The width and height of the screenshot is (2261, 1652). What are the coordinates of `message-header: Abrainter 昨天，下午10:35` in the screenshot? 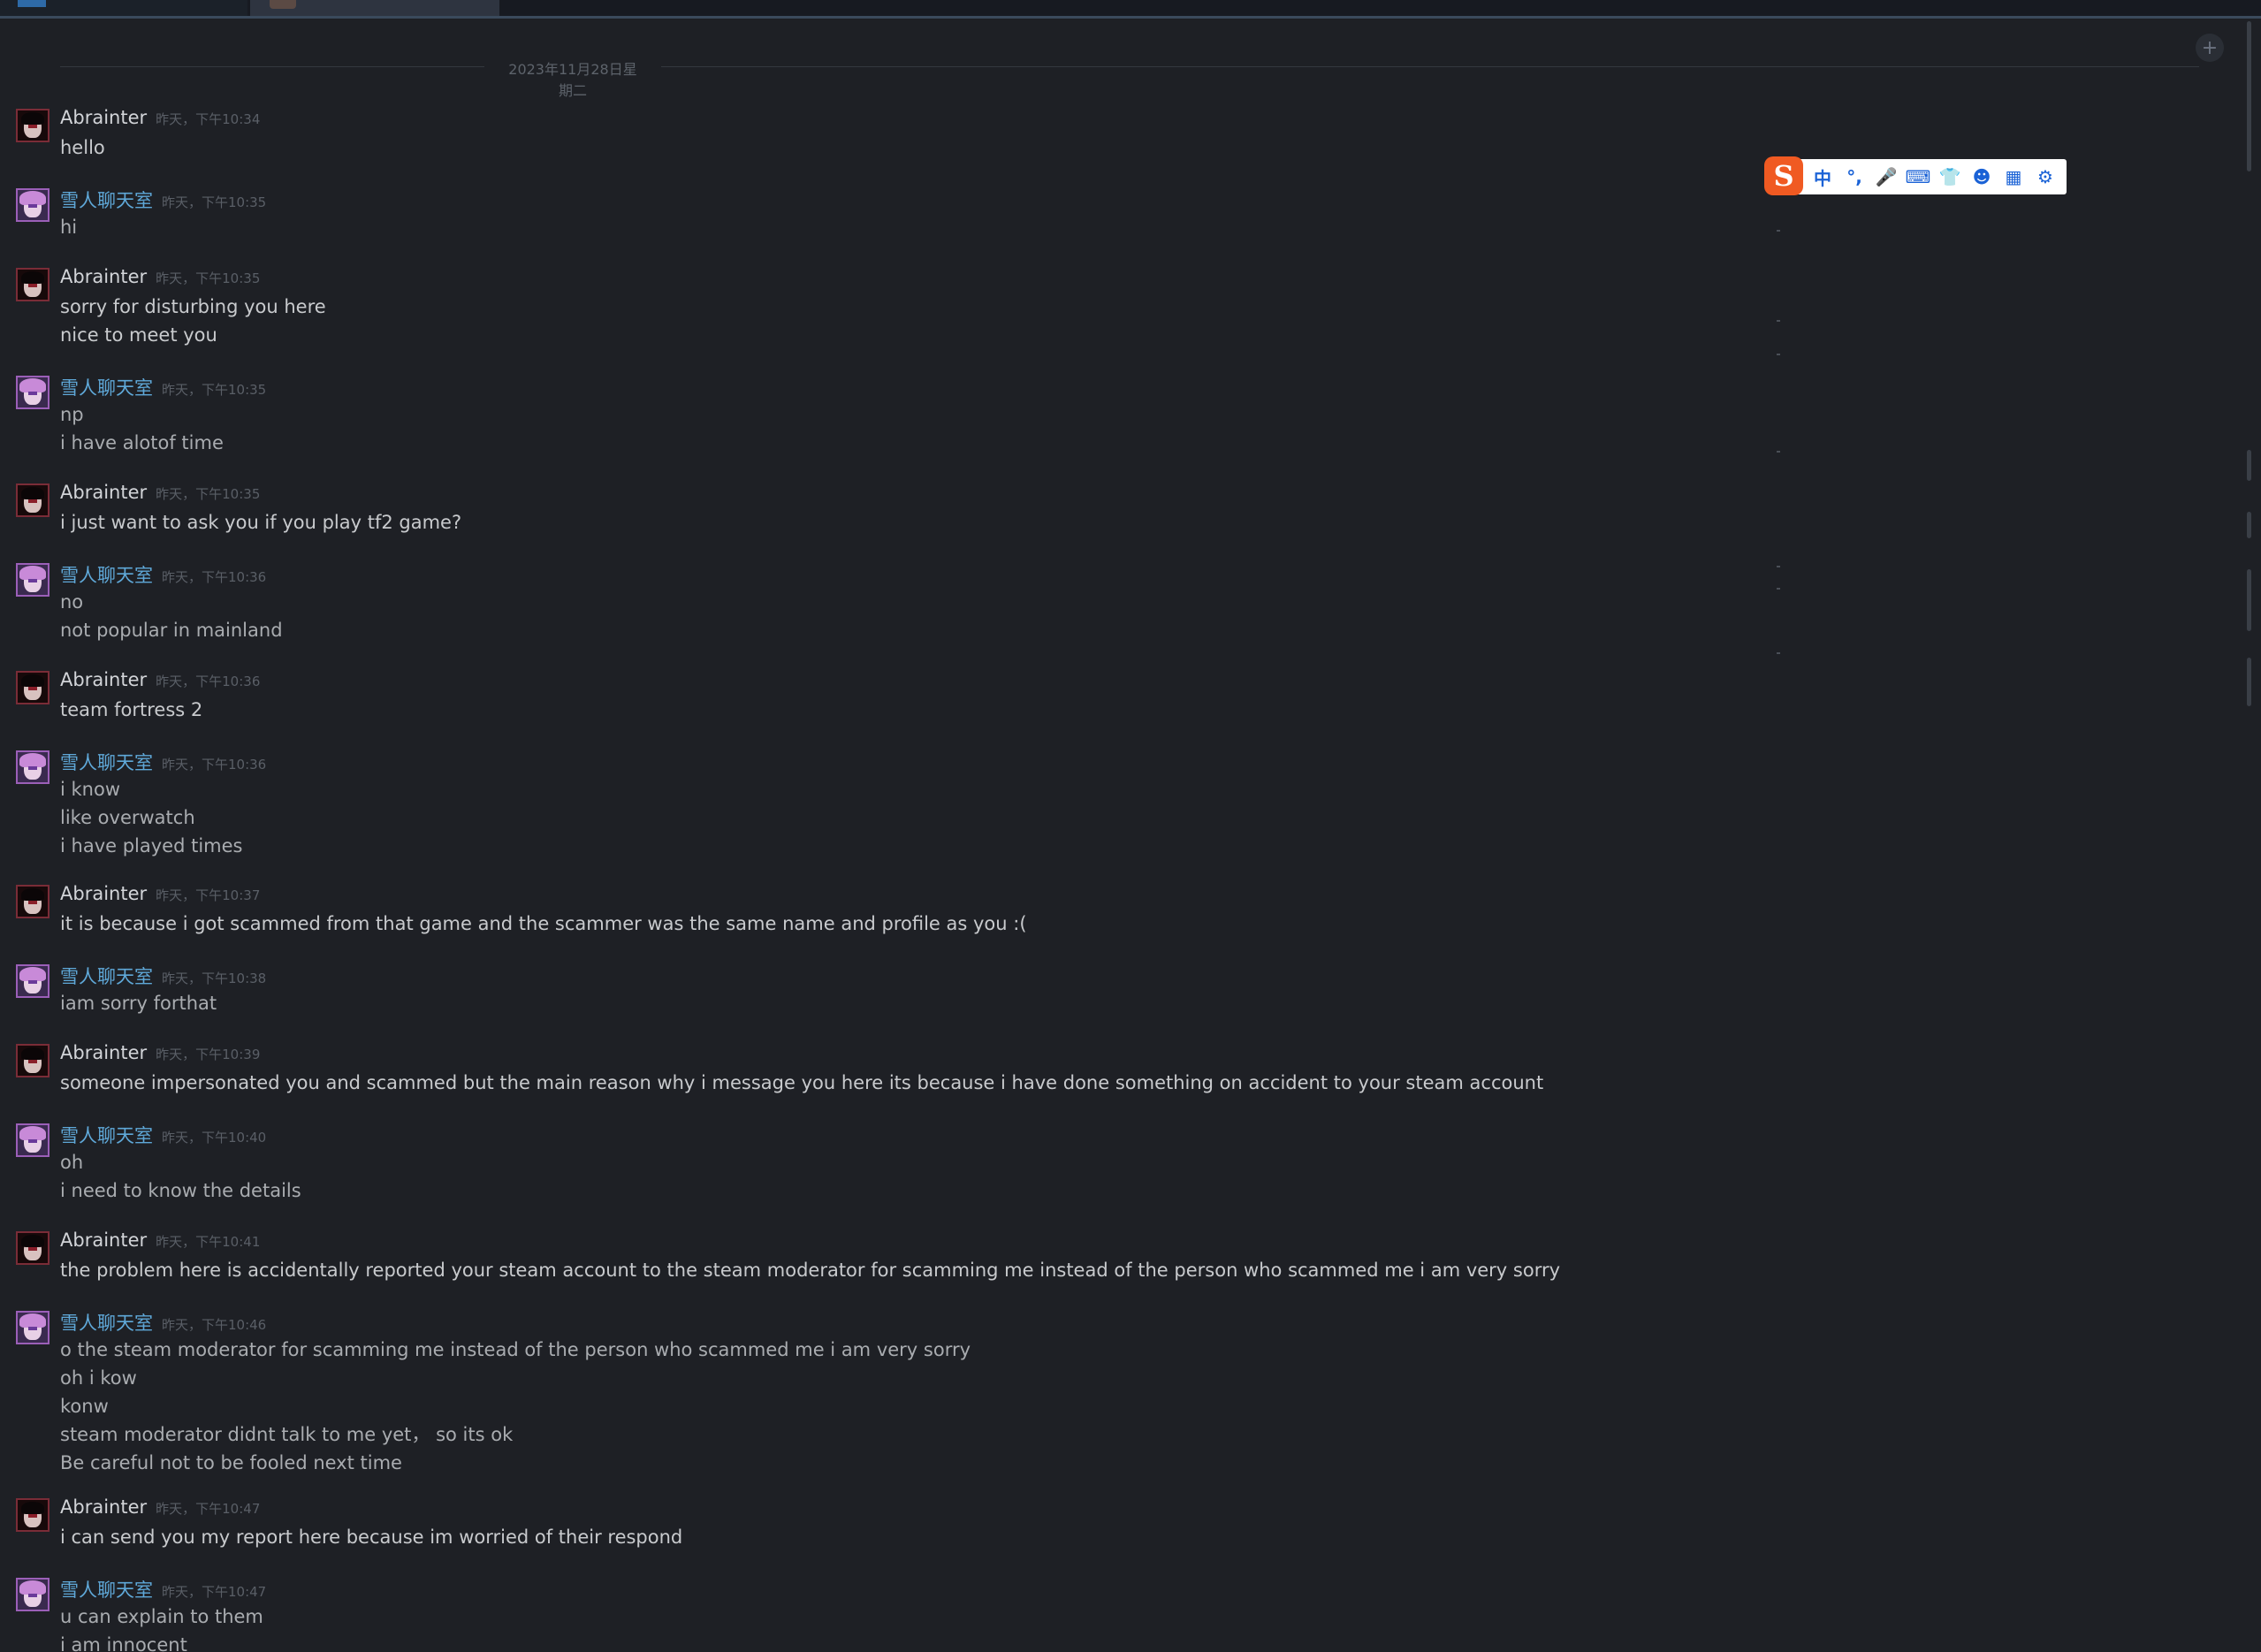 It's located at (160, 280).